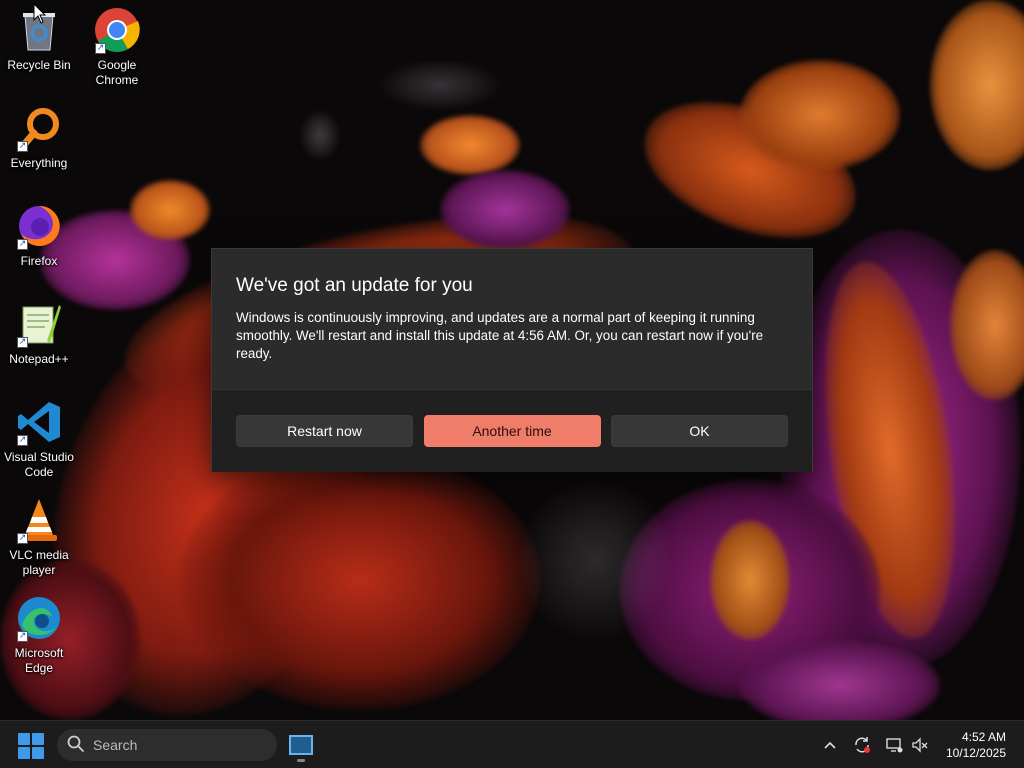  What do you see at coordinates (24, 739) in the screenshot?
I see `windows-logo-icon` at bounding box center [24, 739].